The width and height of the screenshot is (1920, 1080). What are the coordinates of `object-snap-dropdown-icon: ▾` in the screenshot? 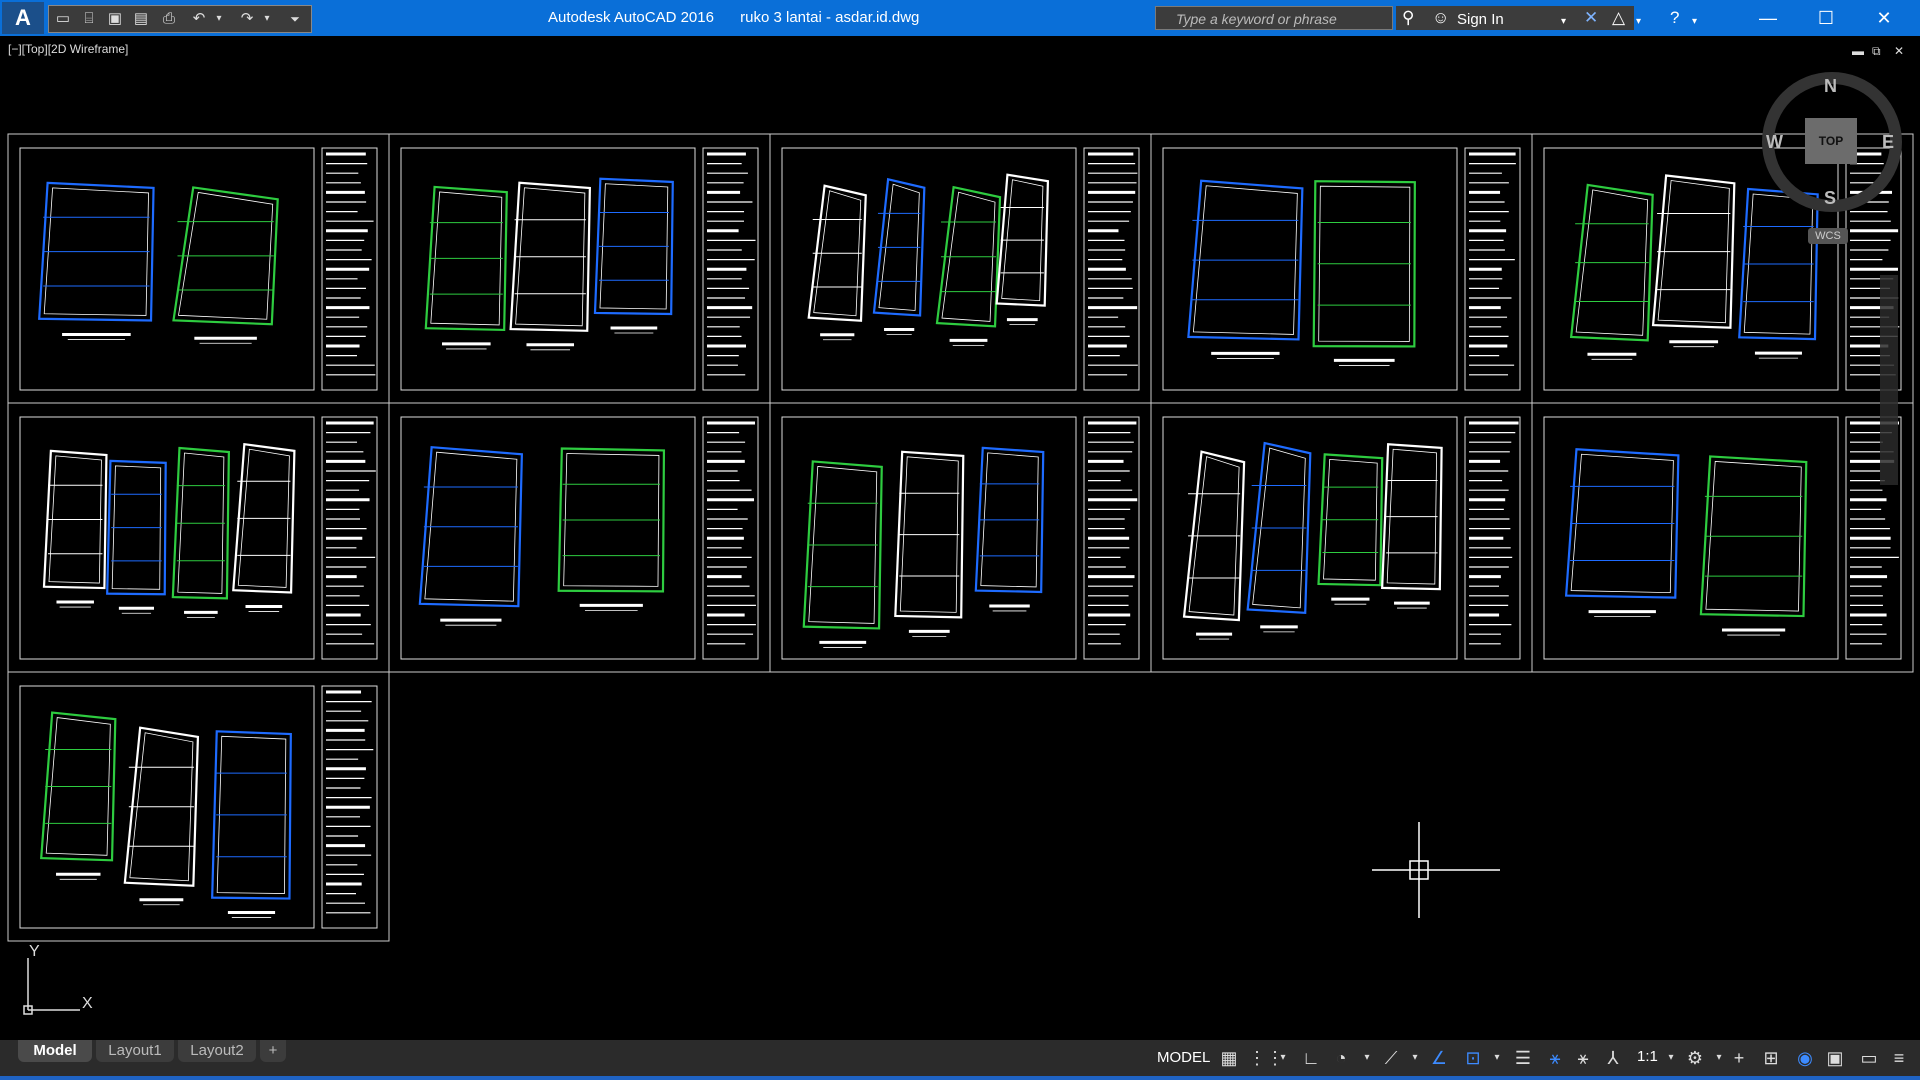 It's located at (1497, 1058).